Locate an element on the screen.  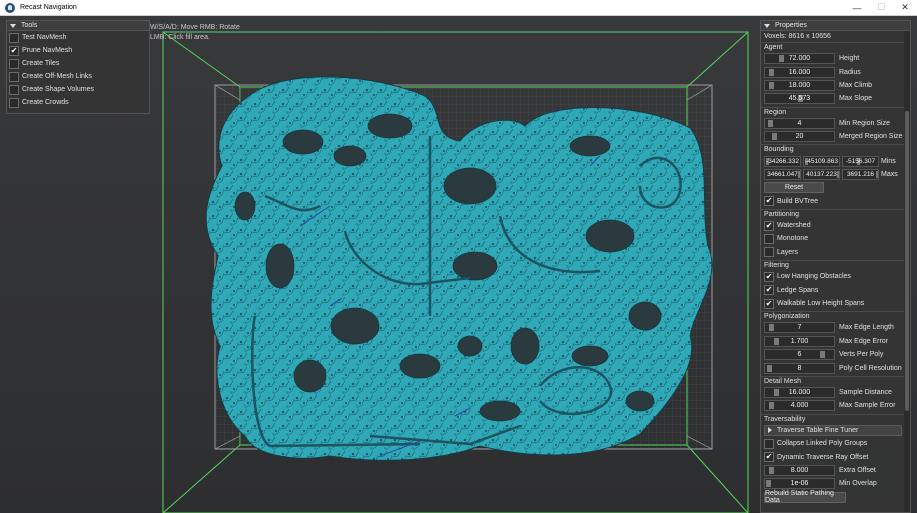
reset-bounds-button: Reset is located at coordinates (794, 188).